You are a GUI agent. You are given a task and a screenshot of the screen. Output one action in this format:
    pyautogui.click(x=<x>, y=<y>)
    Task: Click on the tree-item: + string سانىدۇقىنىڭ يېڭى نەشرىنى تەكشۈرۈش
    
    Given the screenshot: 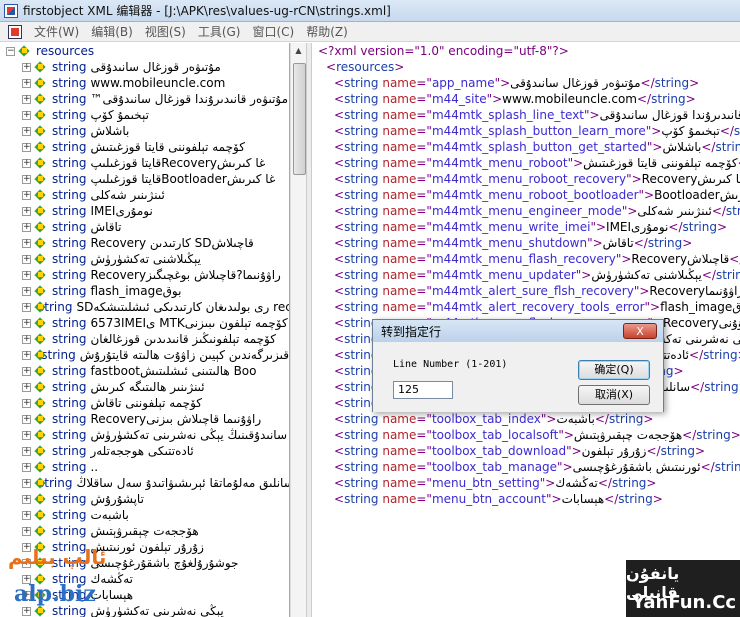 What is the action you would take?
    pyautogui.click(x=144, y=435)
    